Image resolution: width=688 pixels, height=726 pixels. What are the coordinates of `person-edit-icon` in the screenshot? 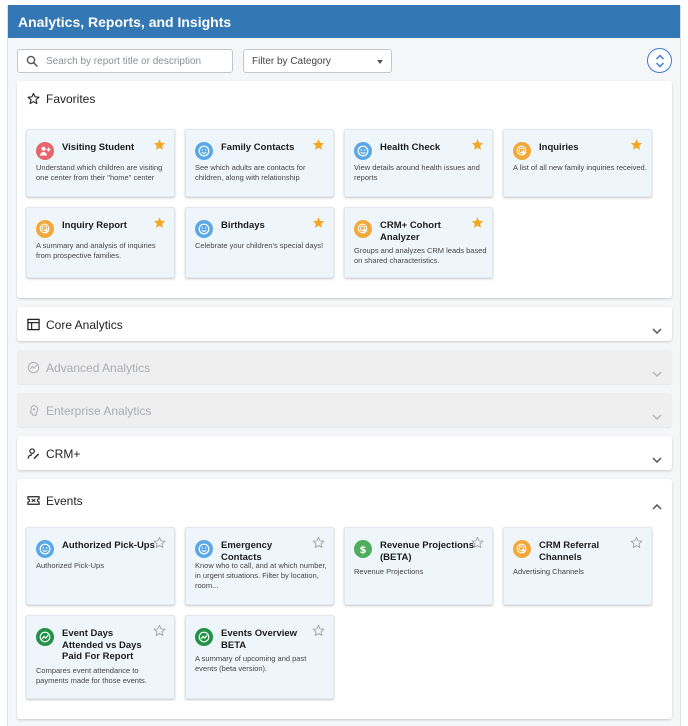 It's located at (33, 456).